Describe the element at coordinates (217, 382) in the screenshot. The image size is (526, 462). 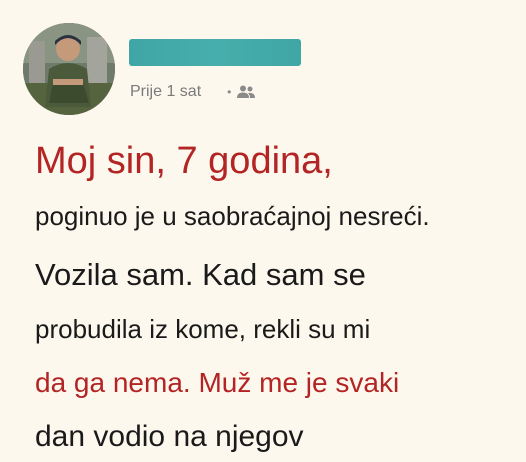
I see `post-text-line-5: da ga nema. Muž me je svaki` at that location.